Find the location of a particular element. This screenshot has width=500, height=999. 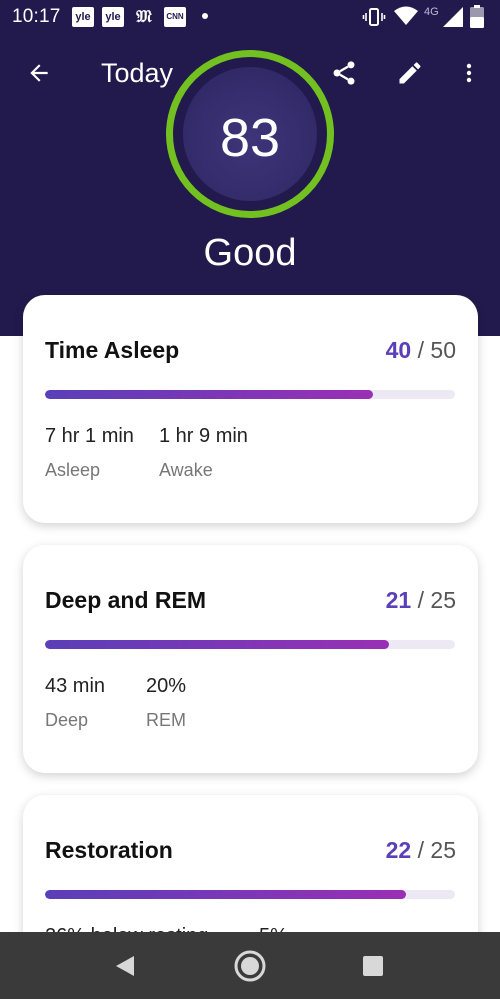

wifi-icon is located at coordinates (406, 15).